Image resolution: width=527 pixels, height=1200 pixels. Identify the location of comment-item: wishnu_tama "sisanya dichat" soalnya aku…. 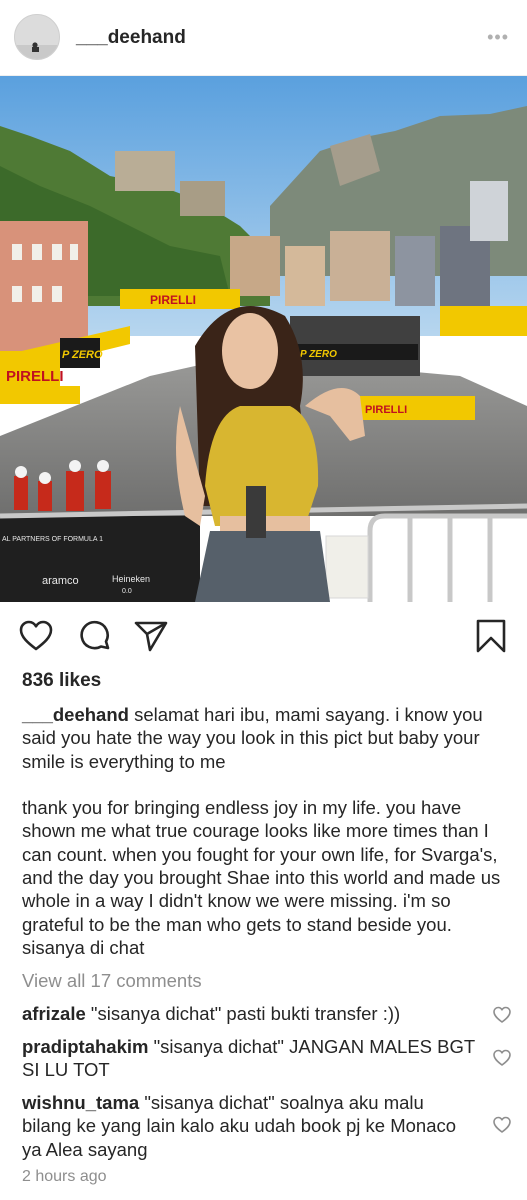
(249, 1126).